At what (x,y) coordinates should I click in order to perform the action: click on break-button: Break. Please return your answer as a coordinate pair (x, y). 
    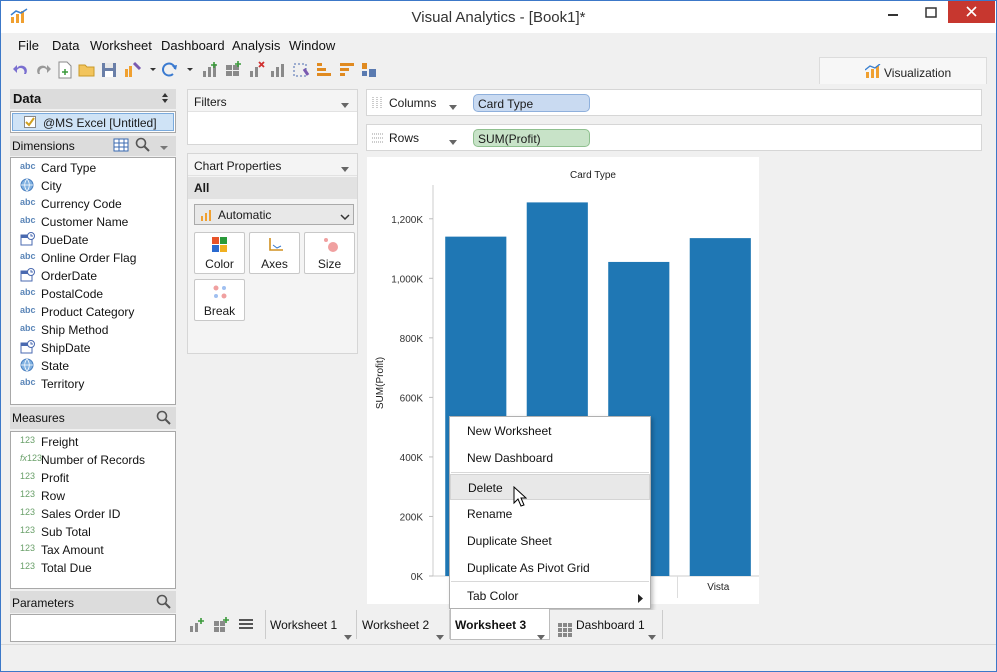
    Looking at the image, I should click on (219, 300).